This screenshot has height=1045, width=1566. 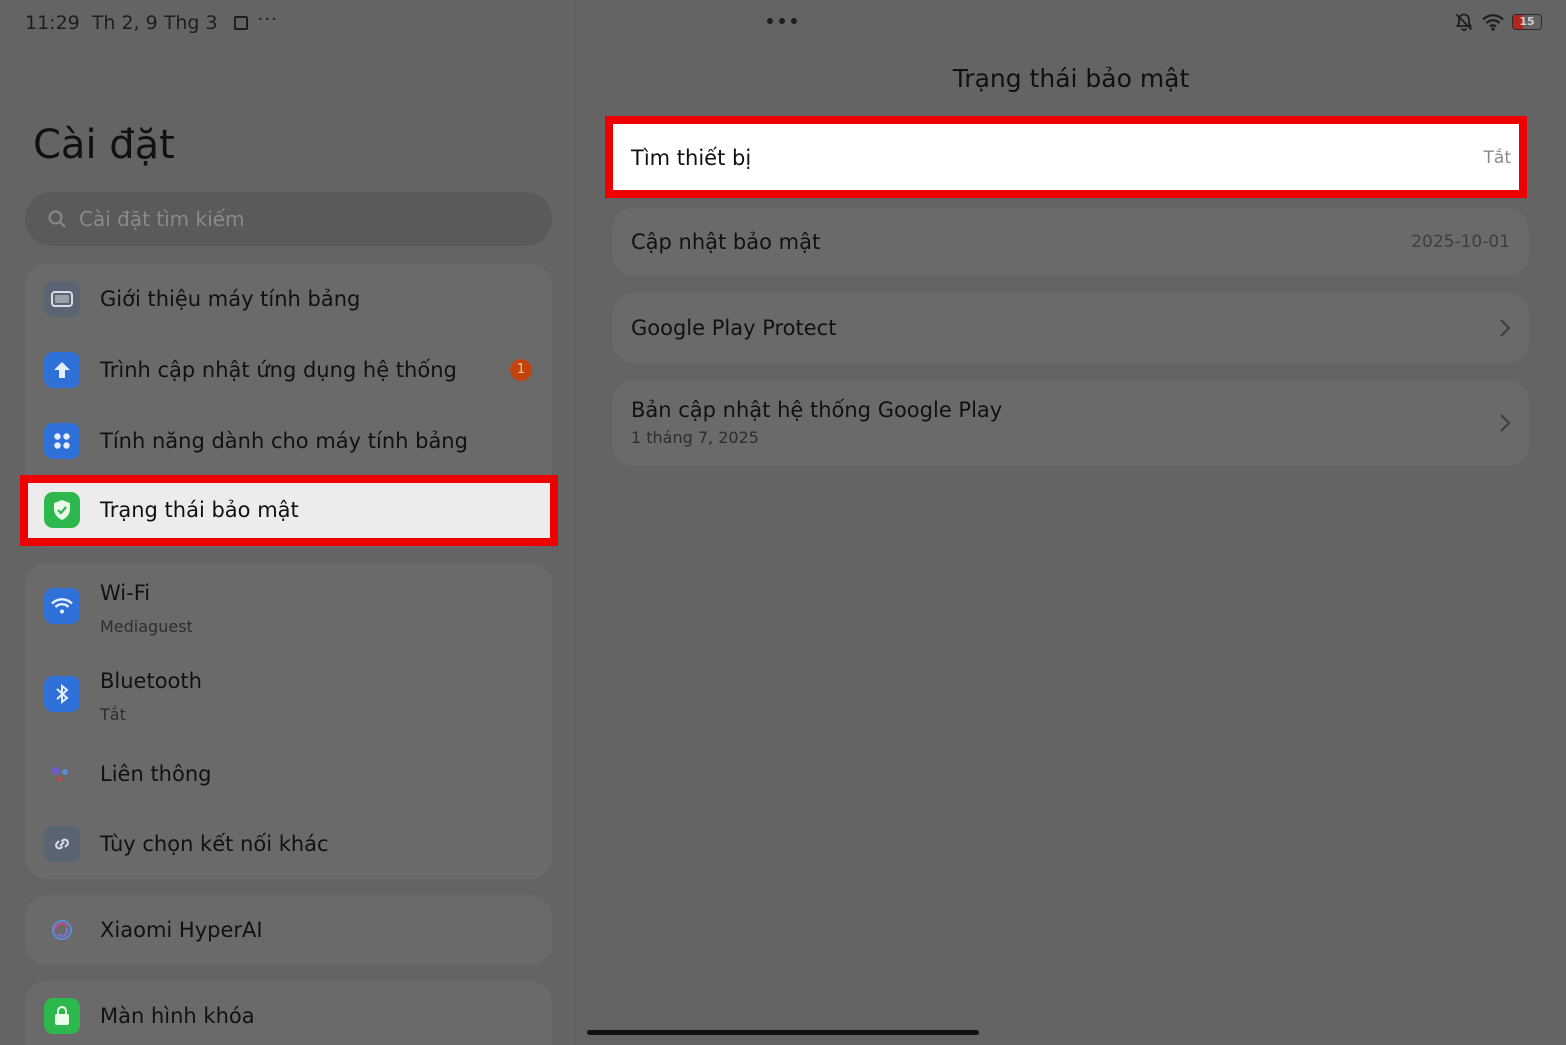 What do you see at coordinates (1070, 242) in the screenshot?
I see `security-update-row: Cập nhật bảo mật 2025-10-01` at bounding box center [1070, 242].